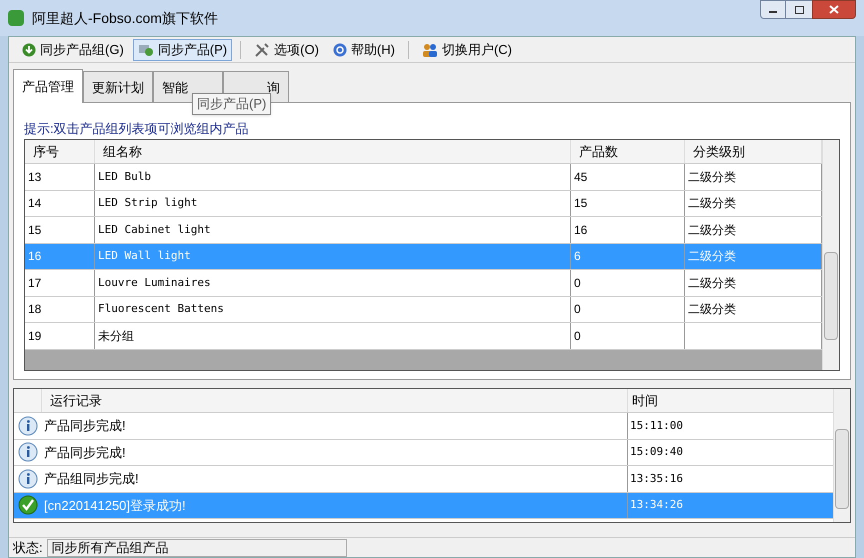  I want to click on log-time: 13:35:16, so click(656, 478).